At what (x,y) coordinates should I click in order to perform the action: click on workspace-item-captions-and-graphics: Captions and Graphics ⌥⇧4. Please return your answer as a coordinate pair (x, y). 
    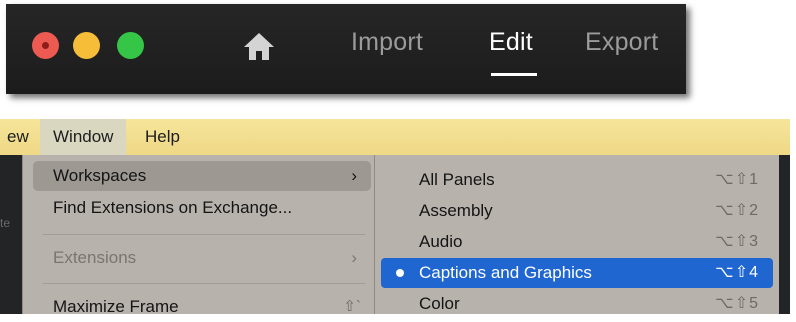
    Looking at the image, I should click on (577, 273).